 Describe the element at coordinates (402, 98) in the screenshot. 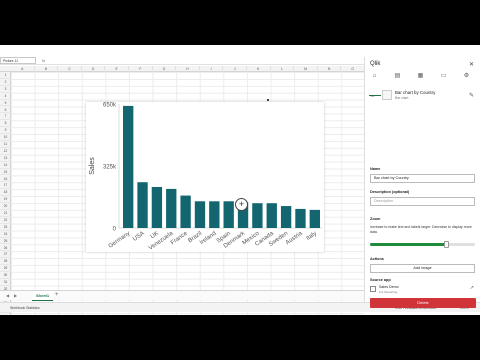

I see `chart-type: Bar chart` at that location.